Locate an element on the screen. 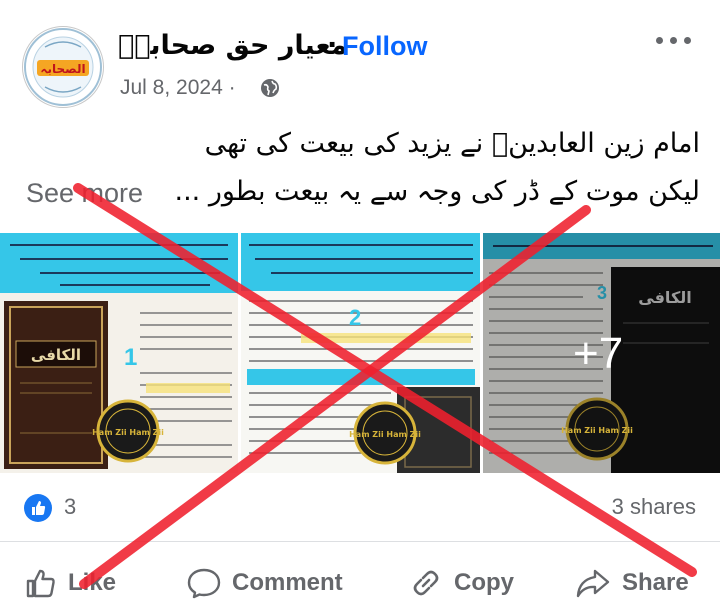 This screenshot has width=720, height=607. comment-icon is located at coordinates (204, 583).